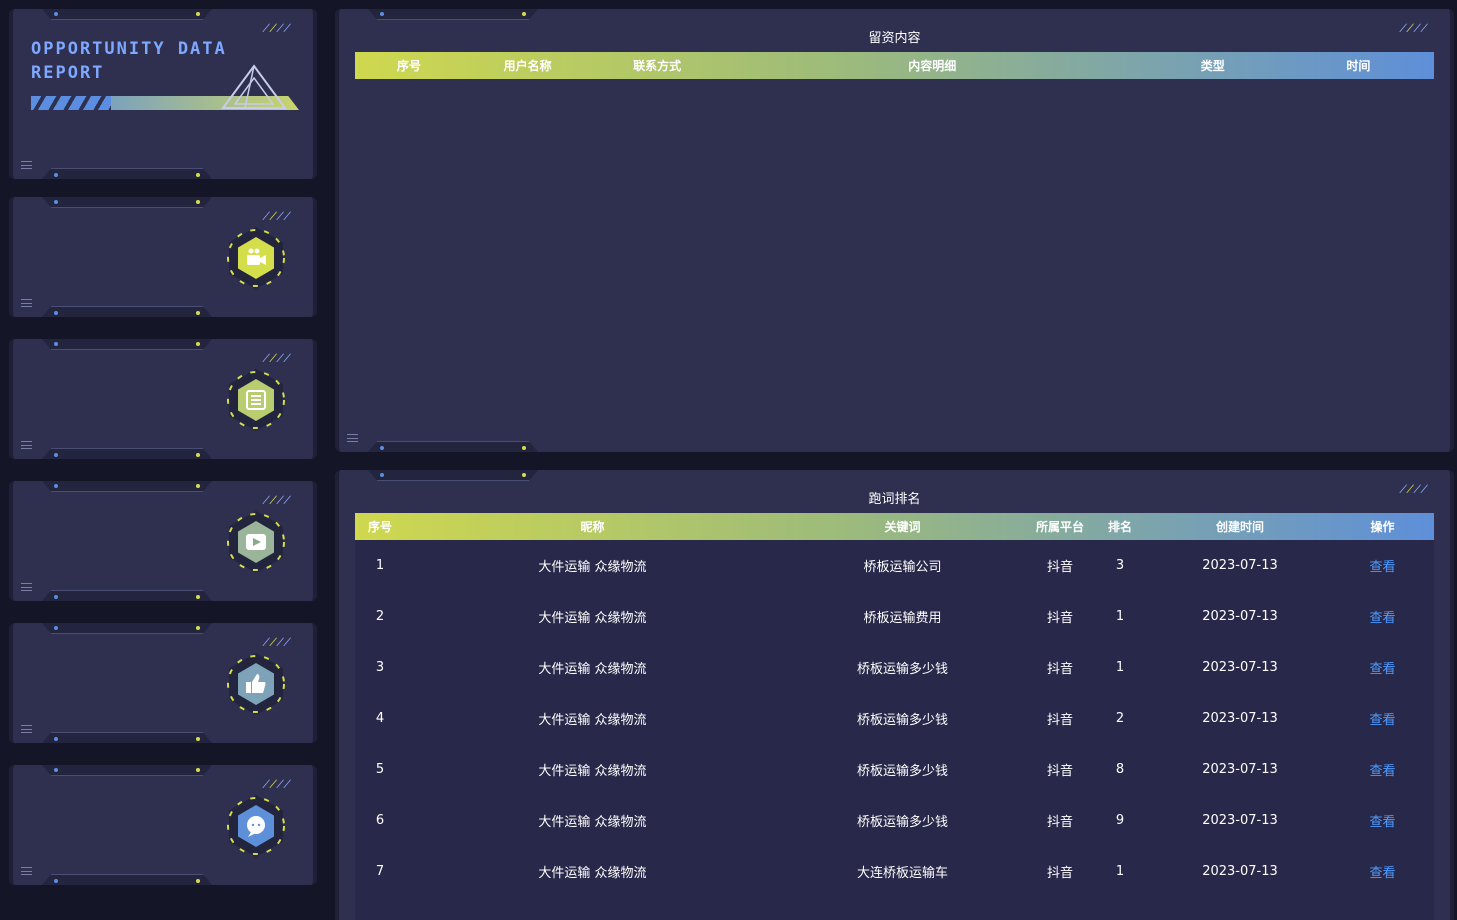  Describe the element at coordinates (256, 258) in the screenshot. I see `video-camera-icon` at that location.